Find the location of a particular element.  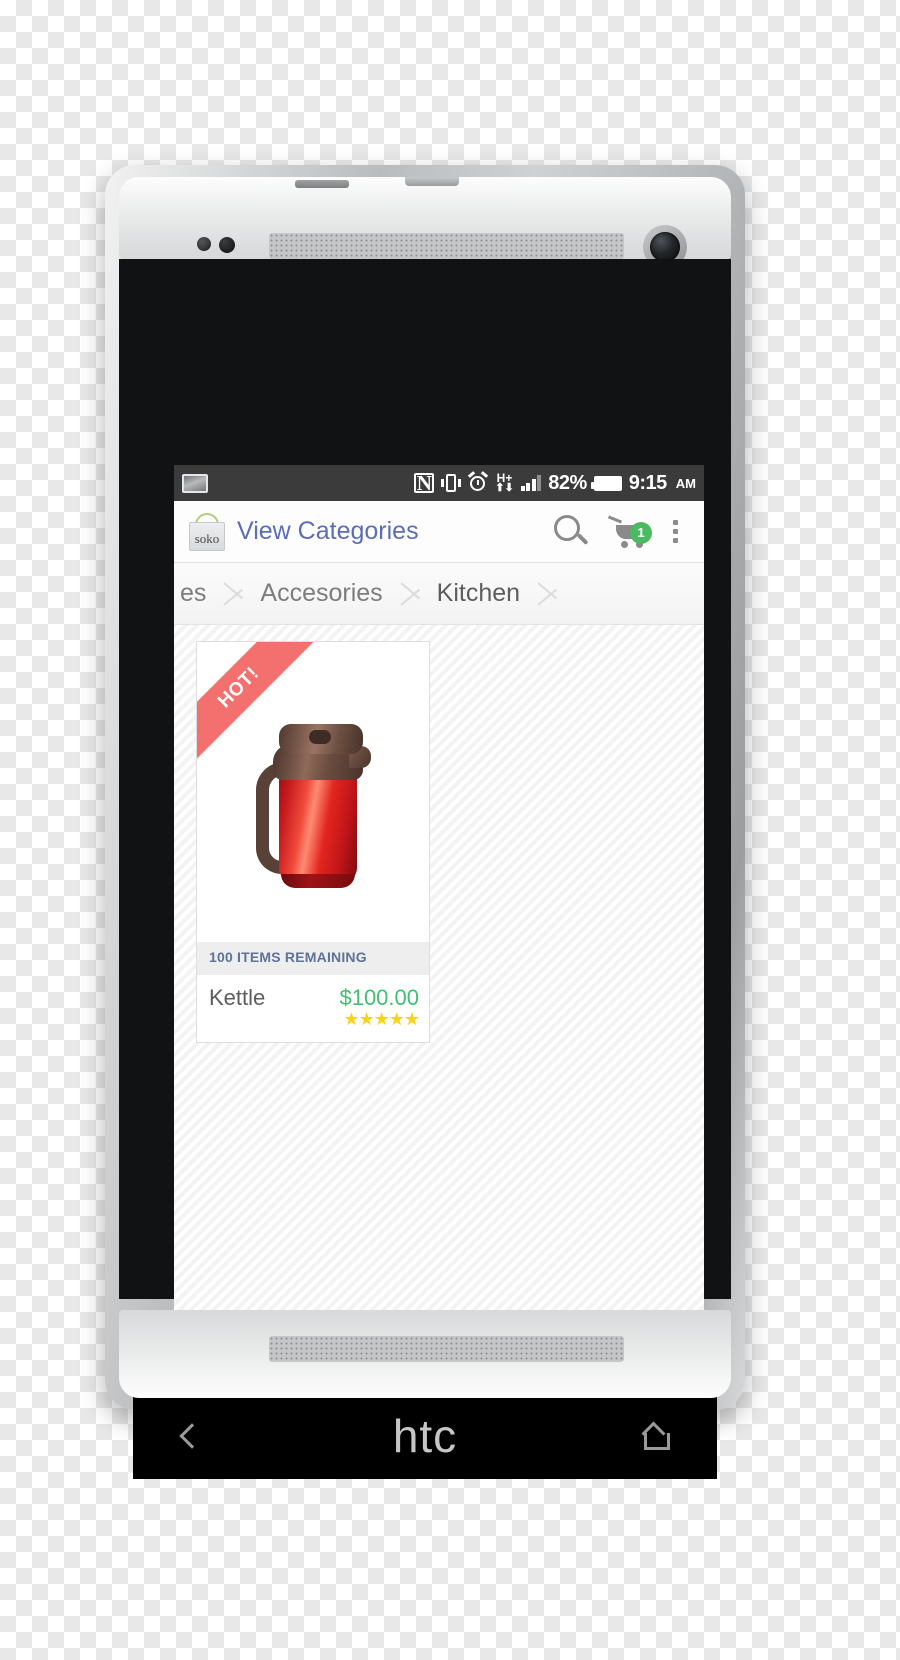

phone-bottom-bezel is located at coordinates (425, 1354).